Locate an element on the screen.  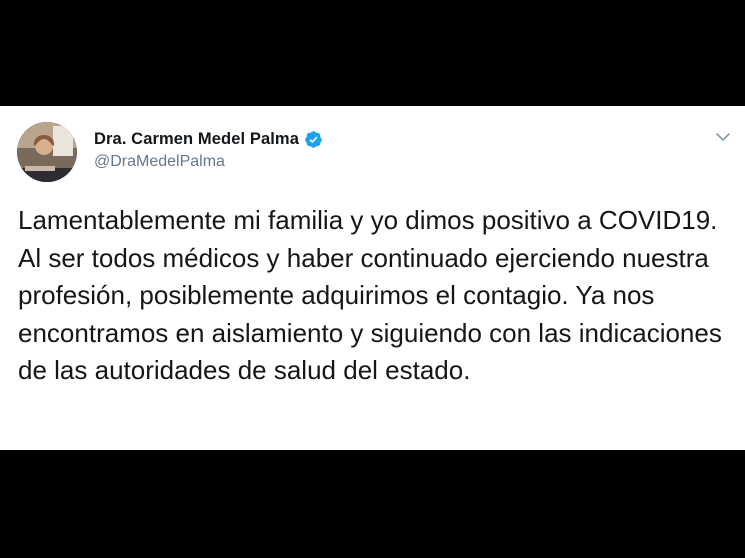
chevron-down-icon is located at coordinates (723, 136).